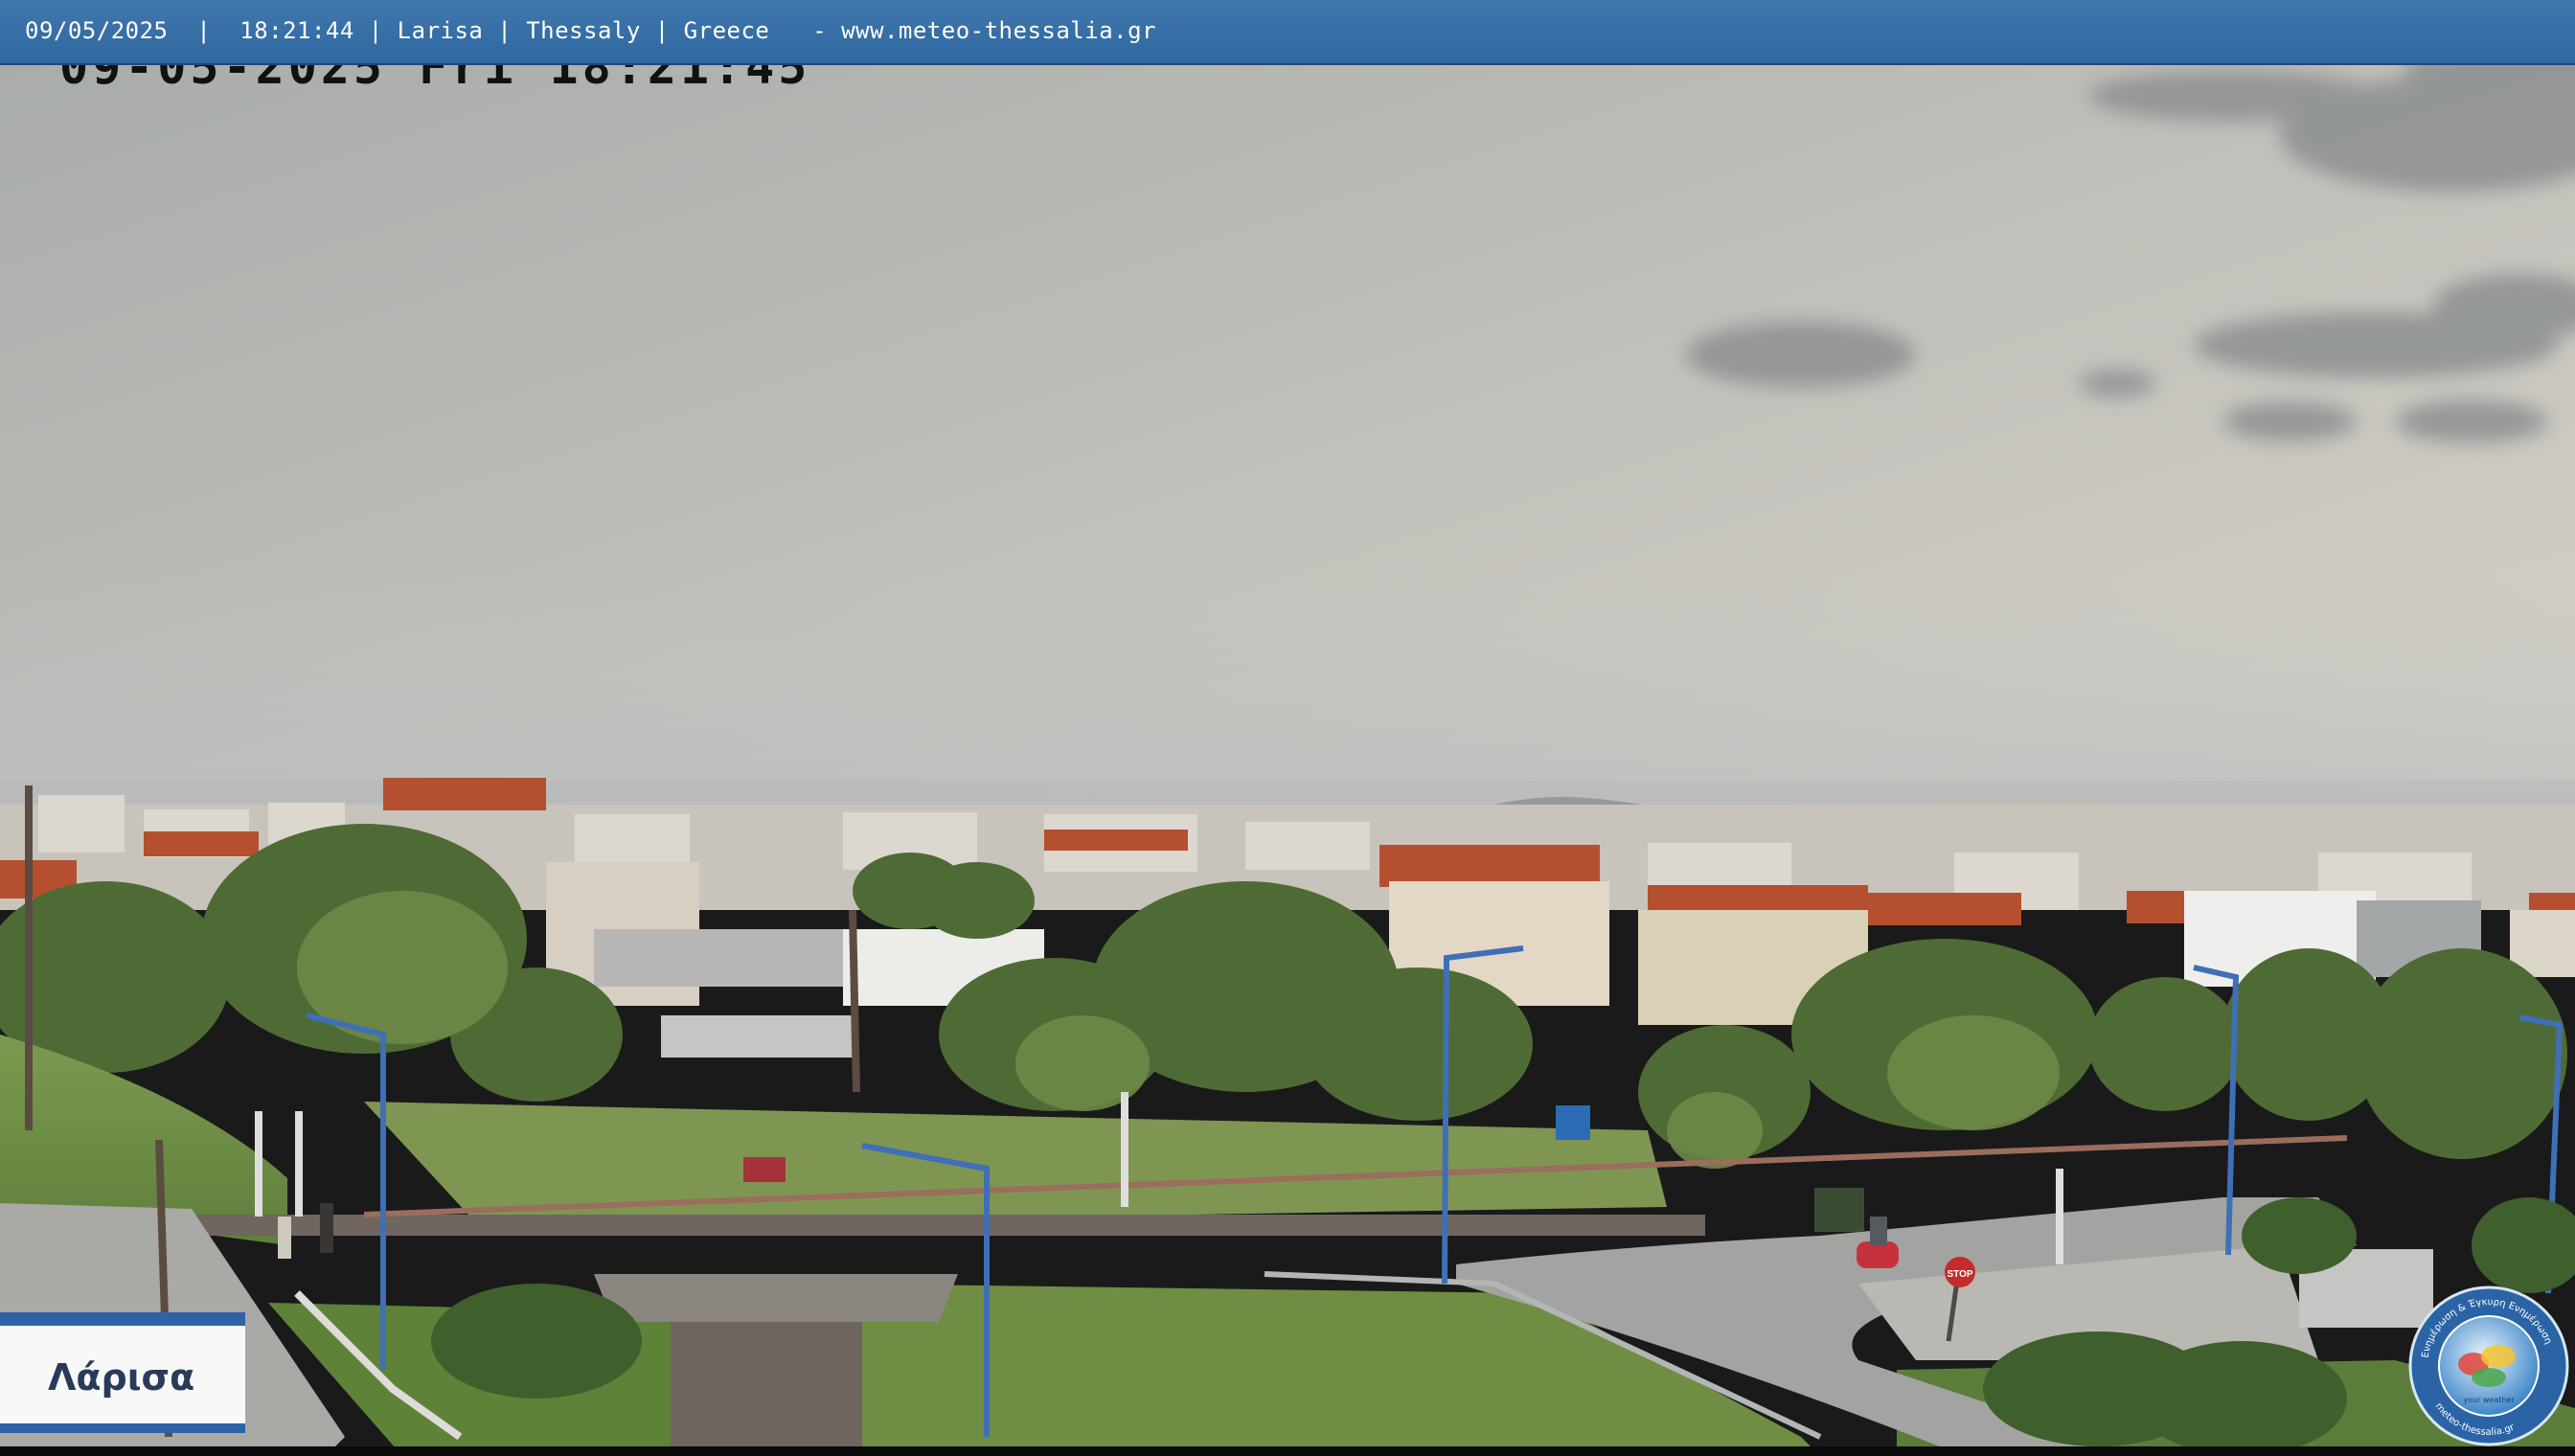 The image size is (2575, 1456). What do you see at coordinates (1878, 1231) in the screenshot?
I see `rider` at bounding box center [1878, 1231].